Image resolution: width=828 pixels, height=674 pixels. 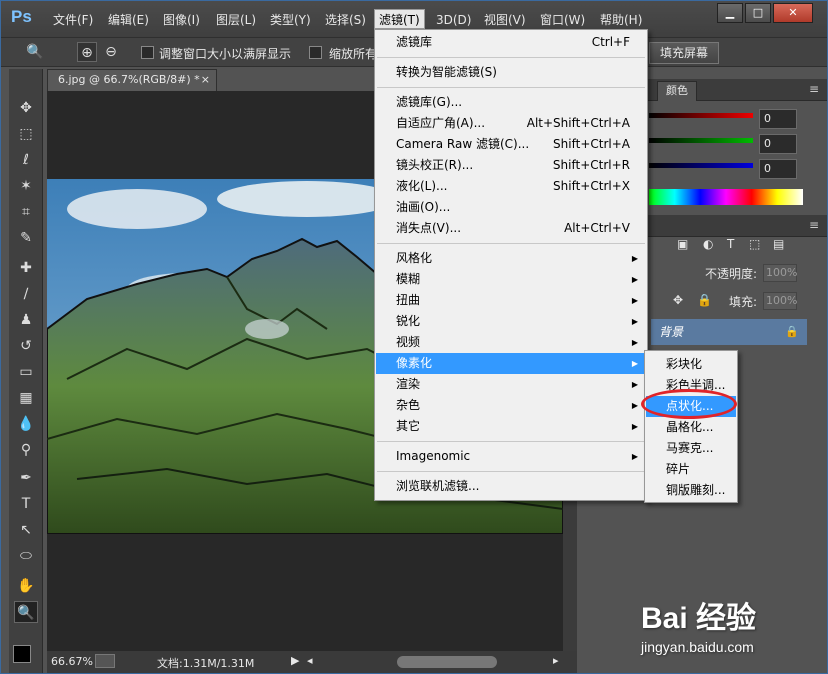 I want to click on layers-menu-icon: ≡, so click(x=814, y=225).